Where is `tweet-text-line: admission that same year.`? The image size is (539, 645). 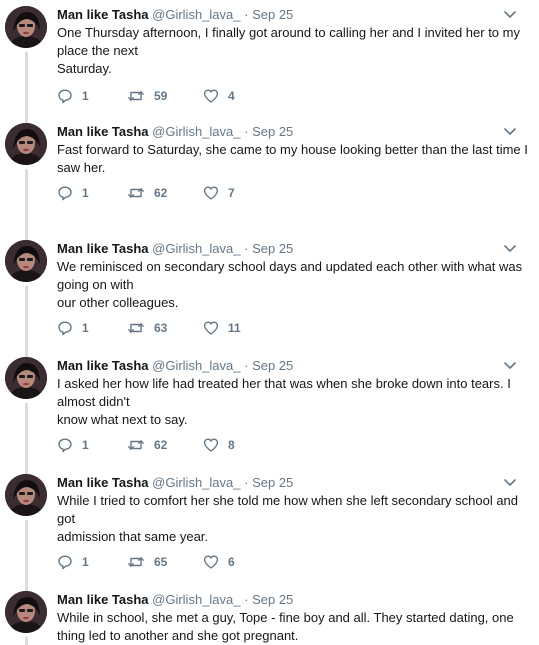 tweet-text-line: admission that same year. is located at coordinates (133, 536).